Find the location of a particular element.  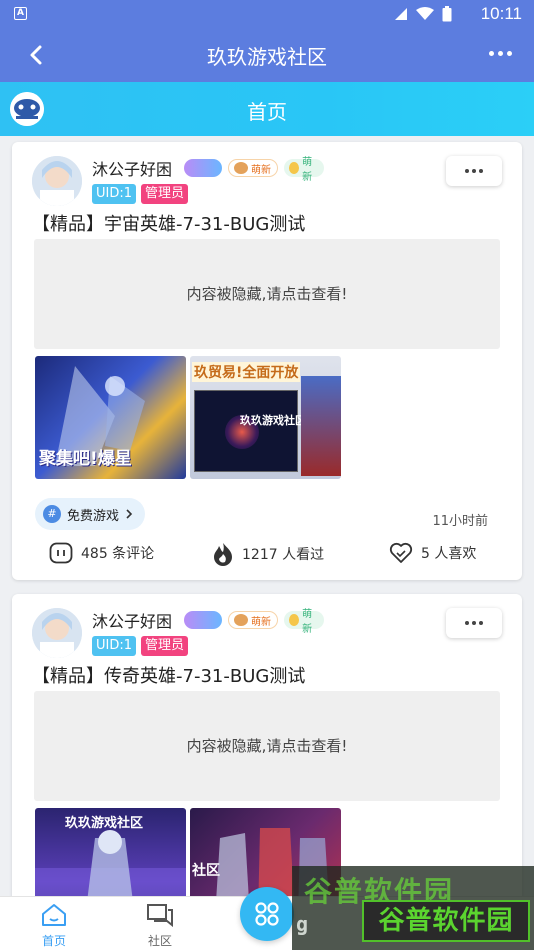

view-count: 1217 人看过 is located at coordinates (283, 555).